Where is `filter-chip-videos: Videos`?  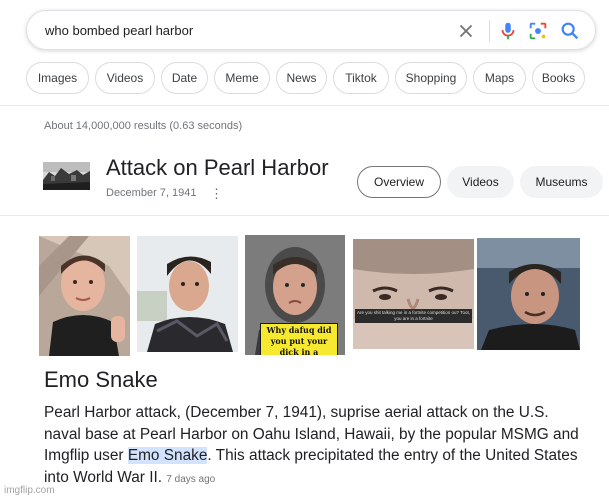 filter-chip-videos: Videos is located at coordinates (125, 78).